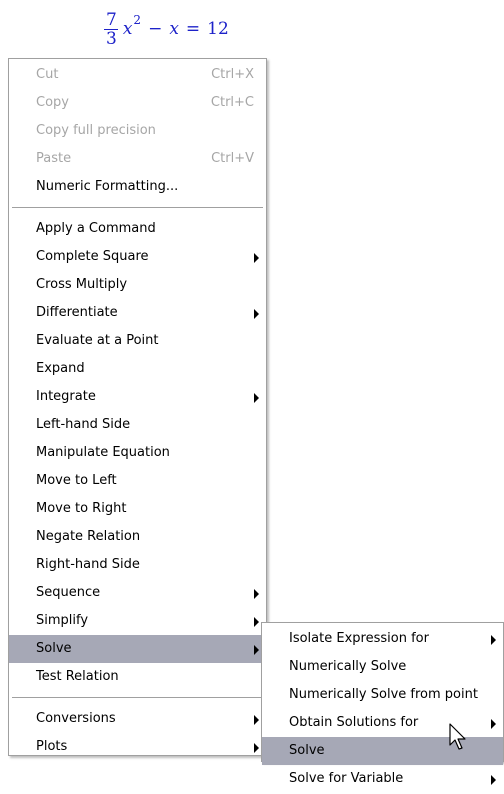 Image resolution: width=504 pixels, height=794 pixels. I want to click on fraction-denominator: 3, so click(111, 38).